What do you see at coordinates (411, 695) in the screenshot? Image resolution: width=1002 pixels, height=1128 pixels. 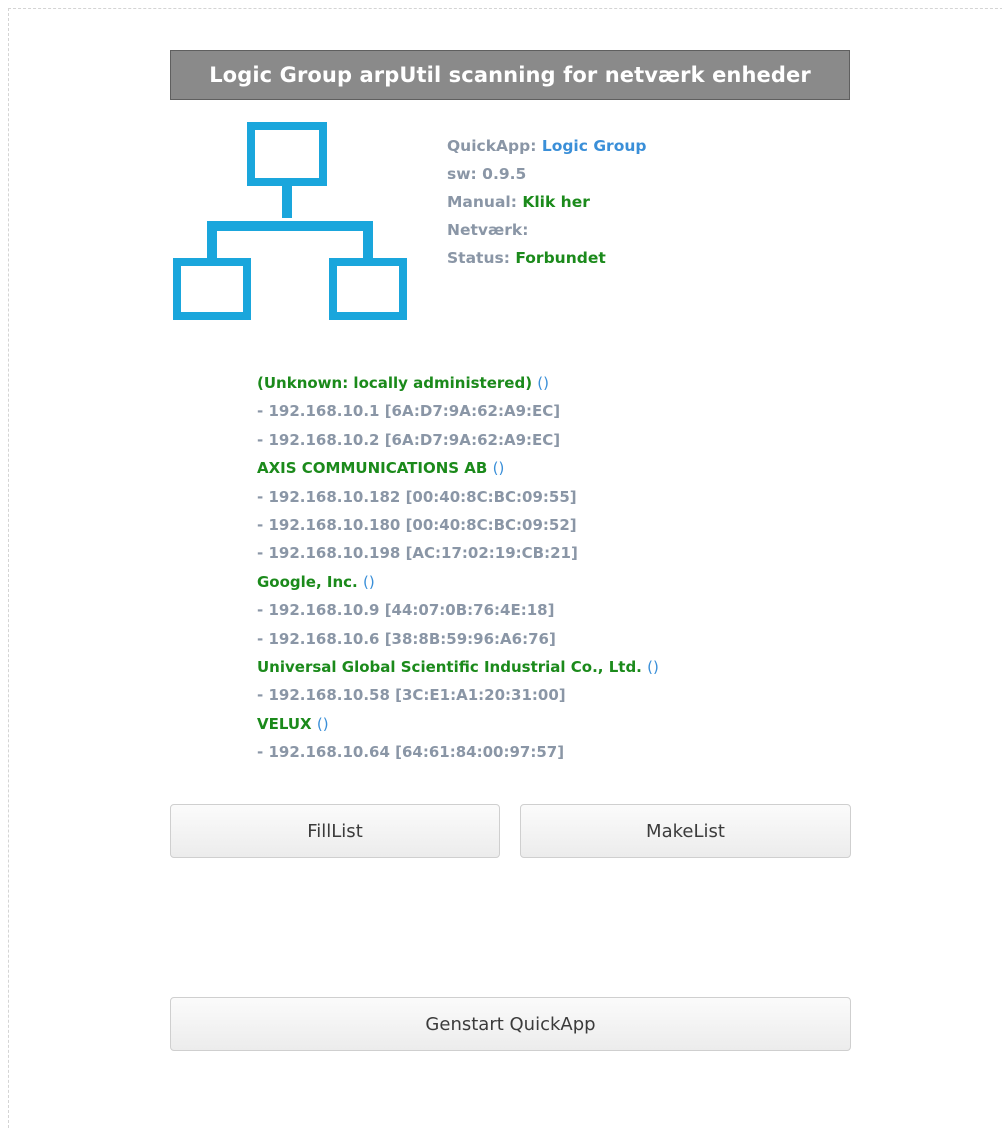 I see `device-entry: - 192.168.10.58 [3C:E1:A1:20:31:00]` at bounding box center [411, 695].